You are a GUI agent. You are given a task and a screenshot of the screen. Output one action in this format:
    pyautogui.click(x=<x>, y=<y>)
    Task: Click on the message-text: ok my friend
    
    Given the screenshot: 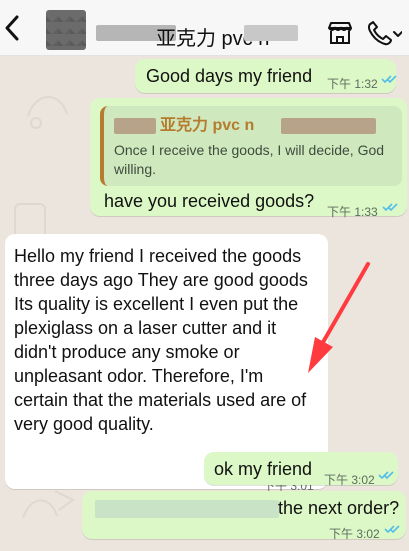 What is the action you would take?
    pyautogui.click(x=263, y=469)
    